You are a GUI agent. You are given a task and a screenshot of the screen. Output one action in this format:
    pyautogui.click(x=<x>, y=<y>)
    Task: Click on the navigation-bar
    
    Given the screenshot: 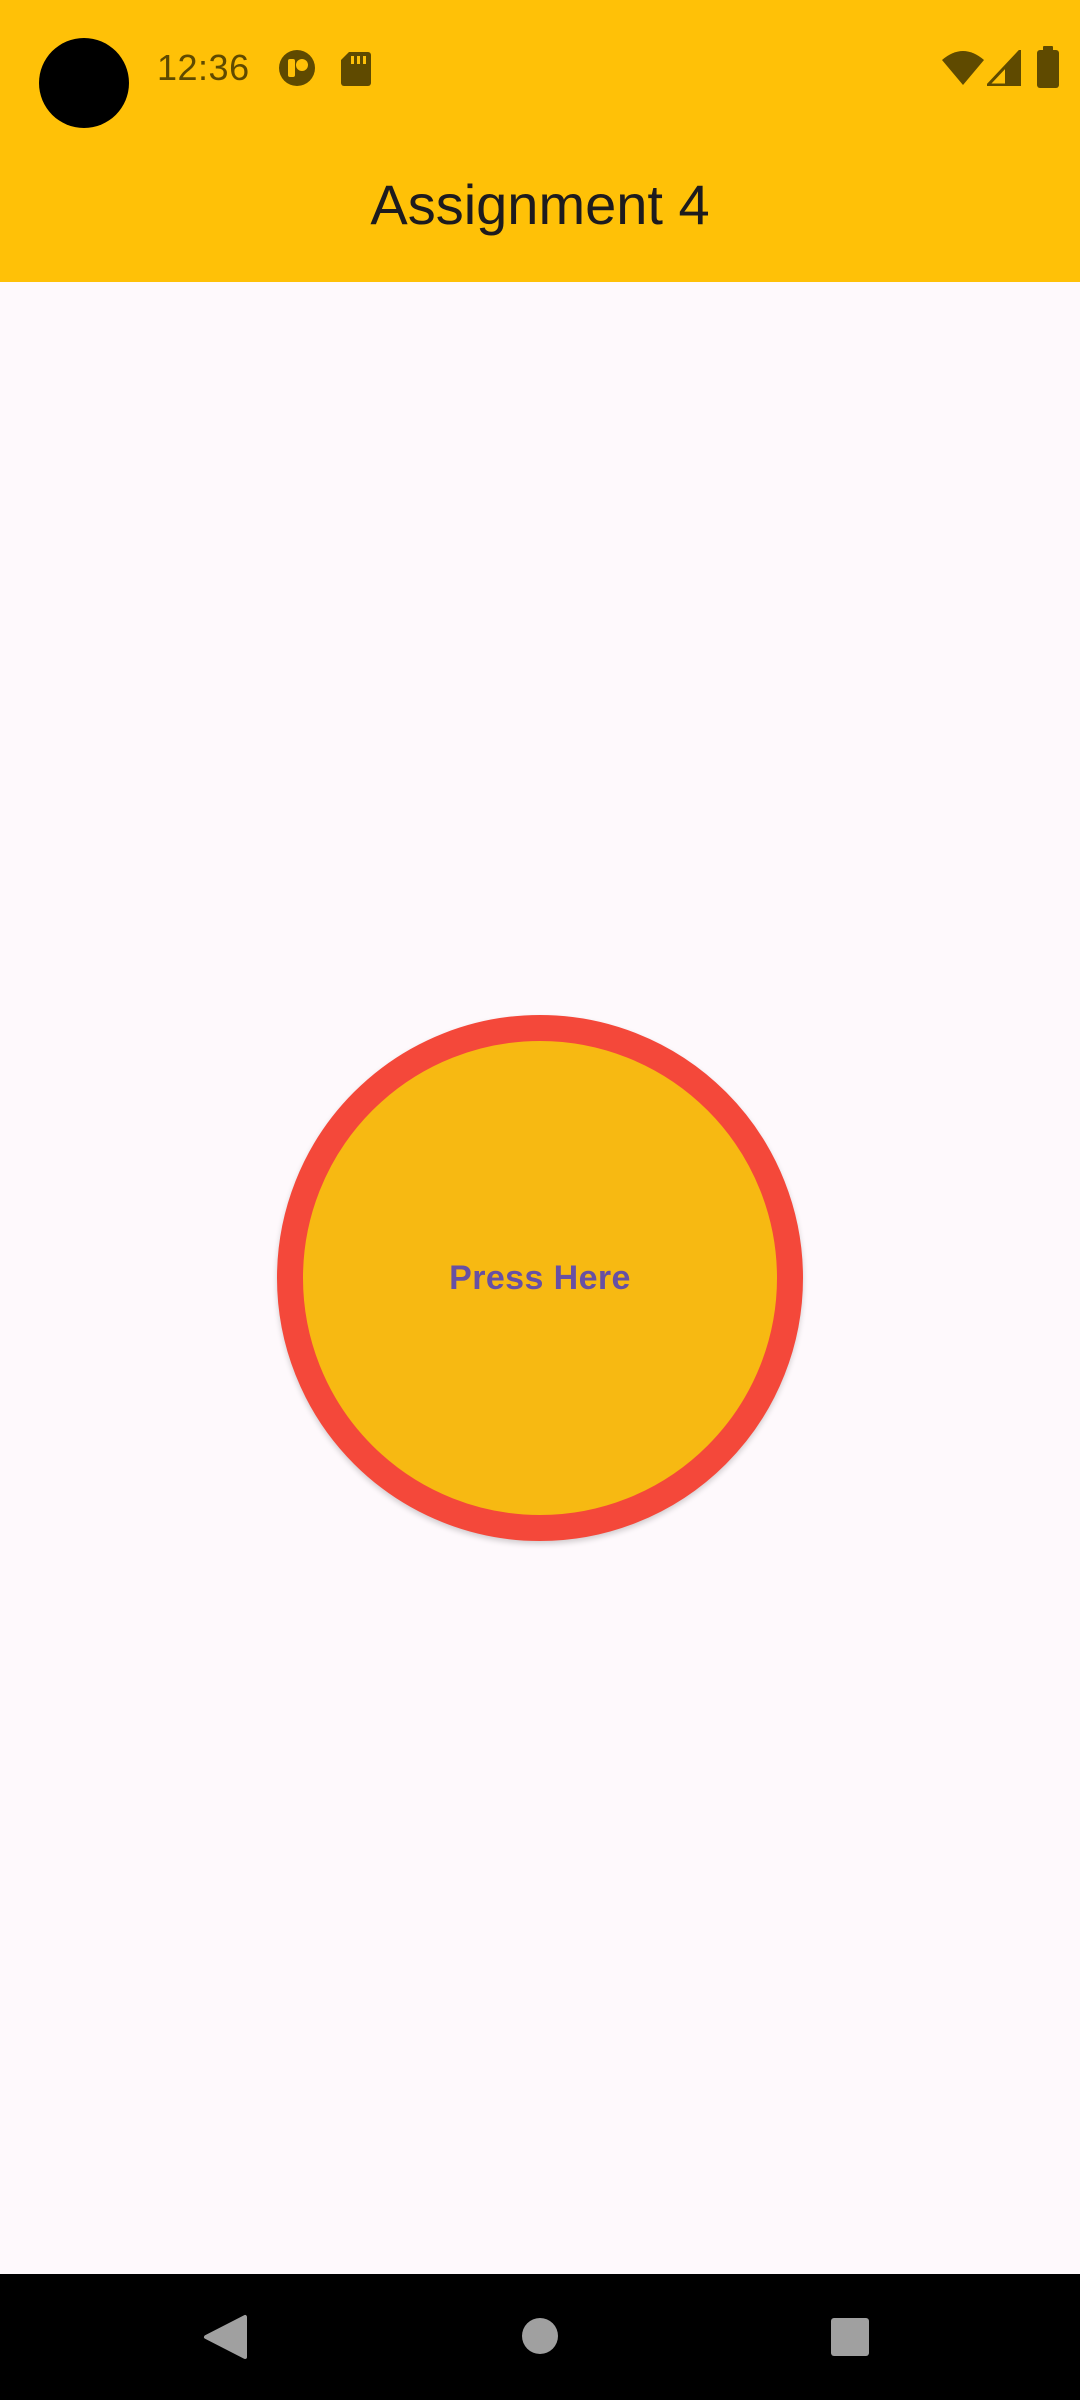 What is the action you would take?
    pyautogui.click(x=540, y=2337)
    